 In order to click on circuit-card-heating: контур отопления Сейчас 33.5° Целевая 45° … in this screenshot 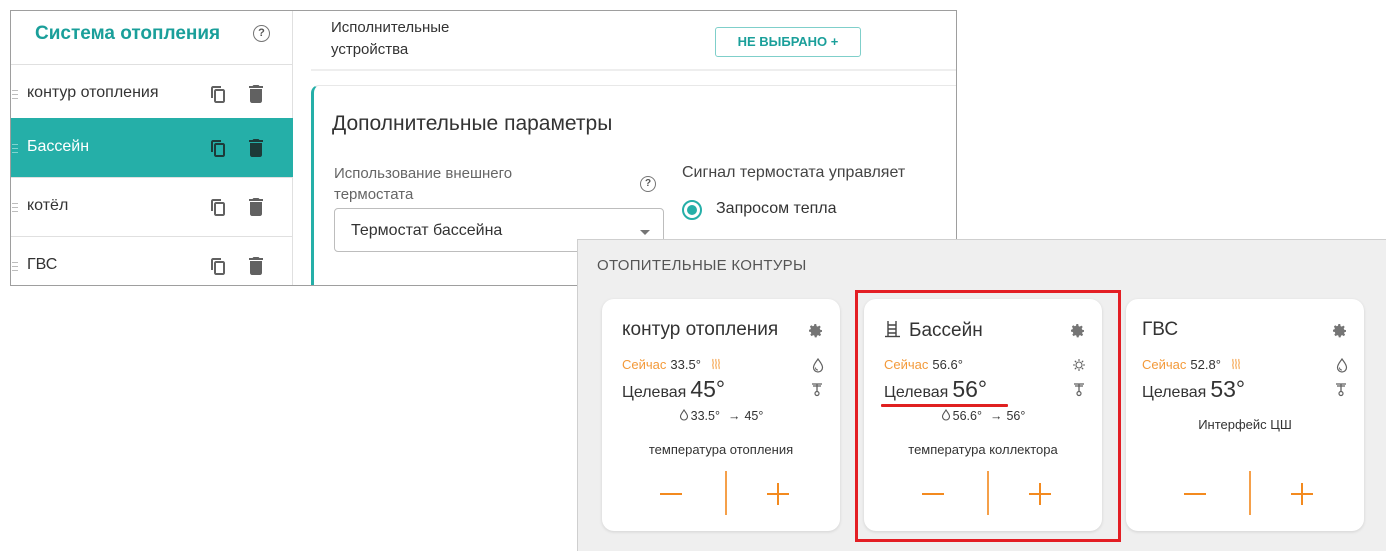, I will do `click(721, 415)`.